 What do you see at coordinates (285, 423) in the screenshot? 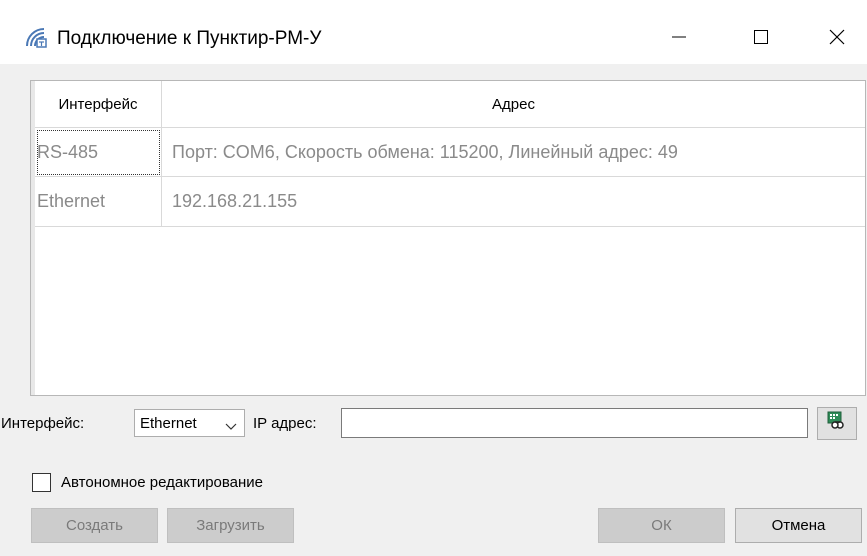
I see `ip-address-label: IP адрес:` at bounding box center [285, 423].